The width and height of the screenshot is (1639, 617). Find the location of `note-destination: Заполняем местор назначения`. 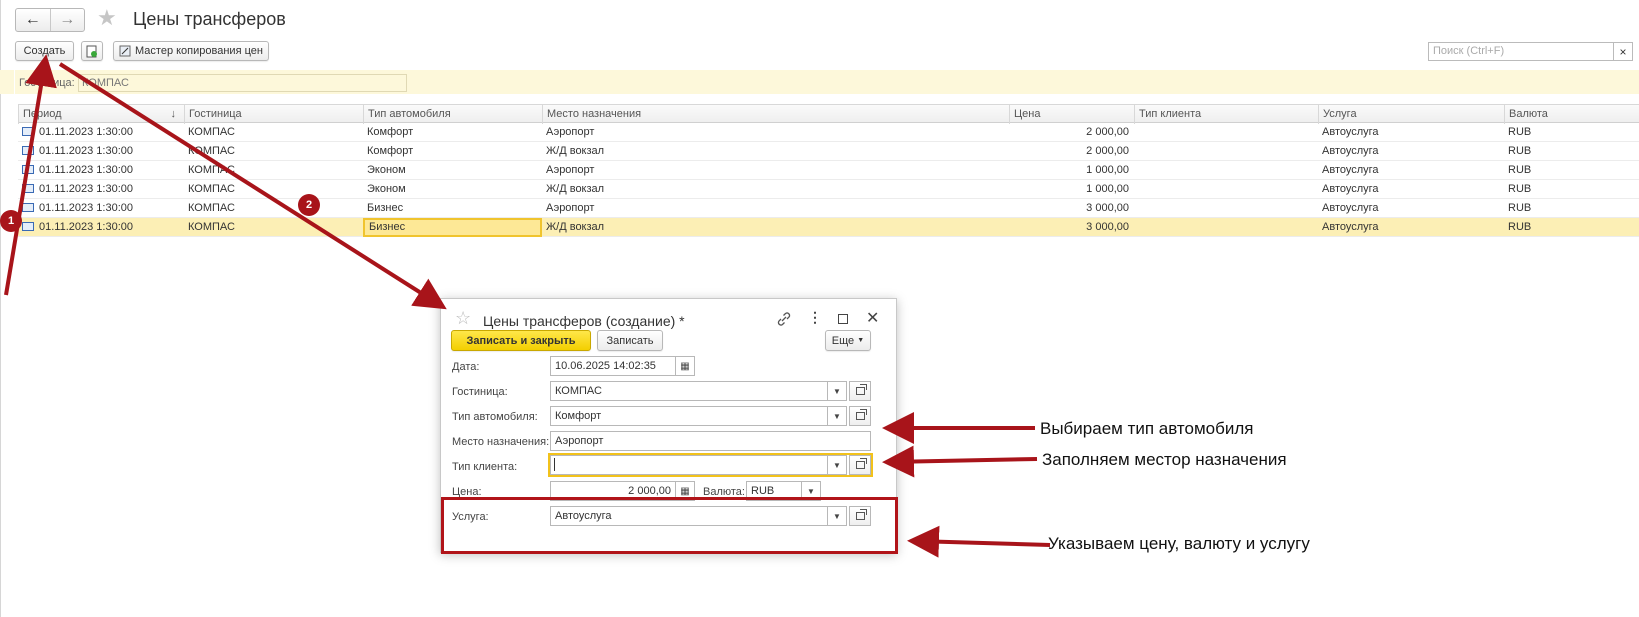

note-destination: Заполняем местор назначения is located at coordinates (1164, 459).